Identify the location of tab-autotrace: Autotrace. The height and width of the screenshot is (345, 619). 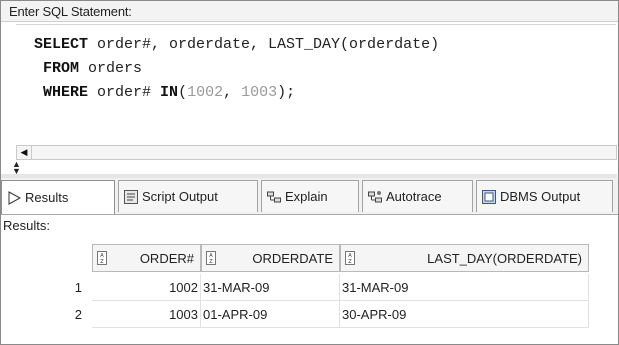
(417, 196).